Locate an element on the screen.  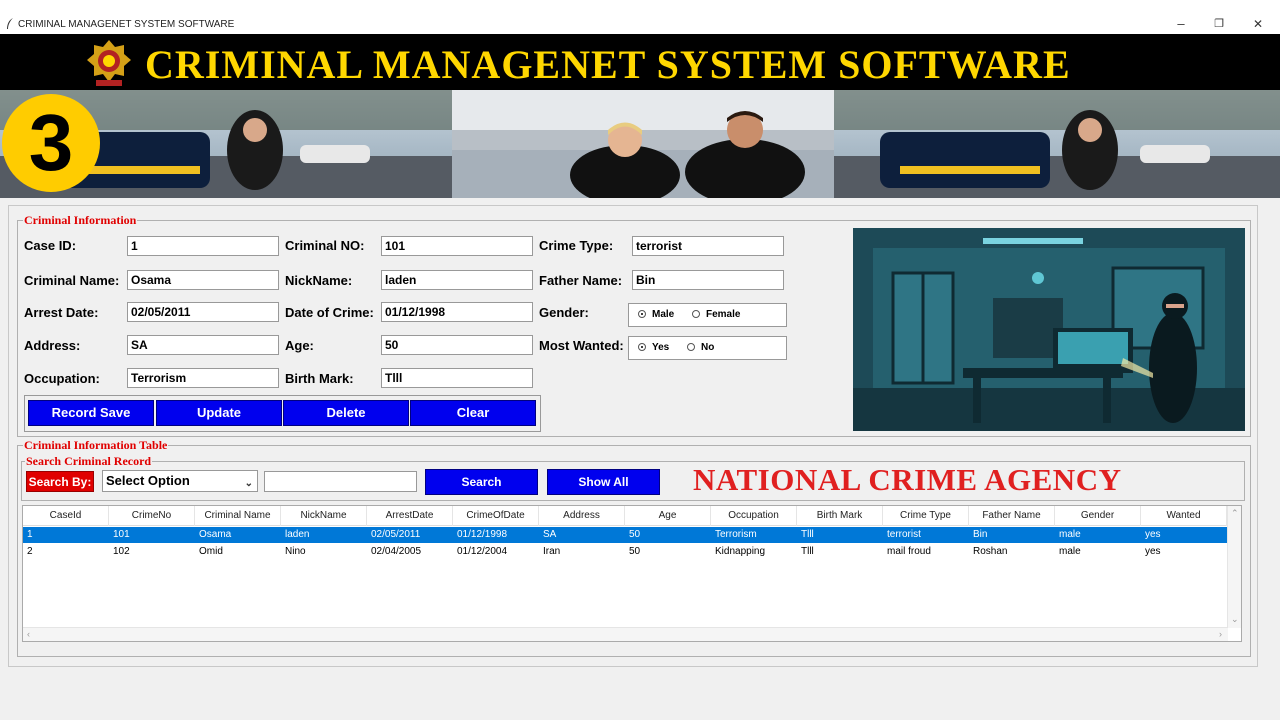
table-column-header: Wanted is located at coordinates (1184, 516).